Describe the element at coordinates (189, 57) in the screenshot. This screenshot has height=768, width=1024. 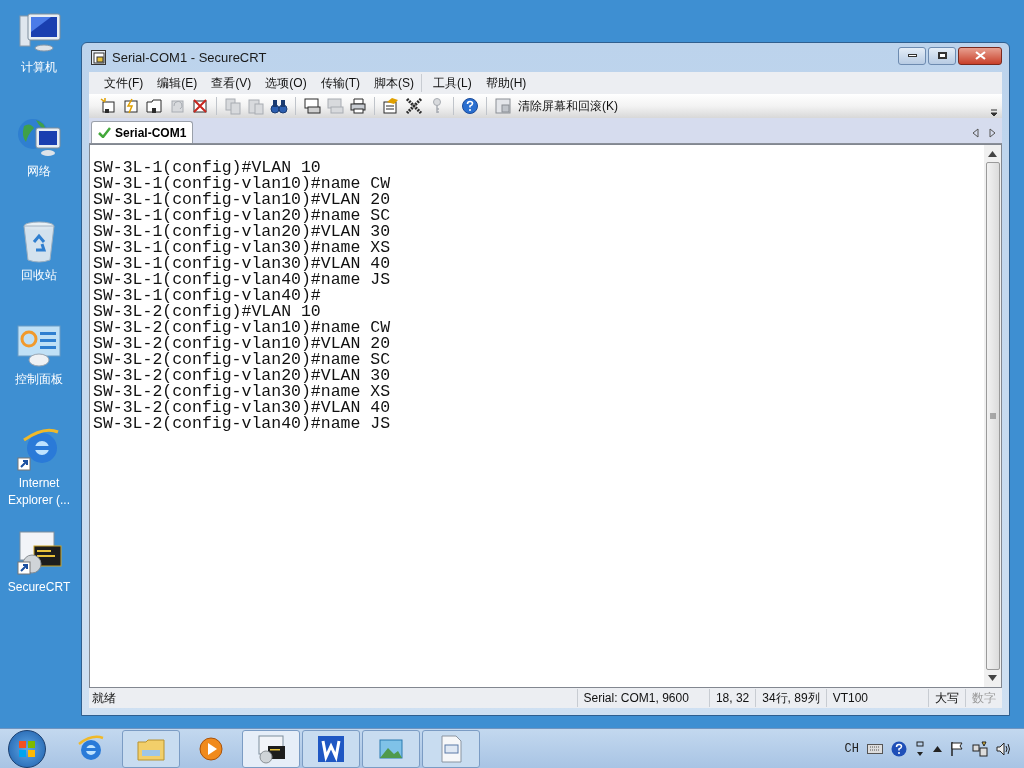
I see `window-title: Serial-COM1 - SecureCRT` at that location.